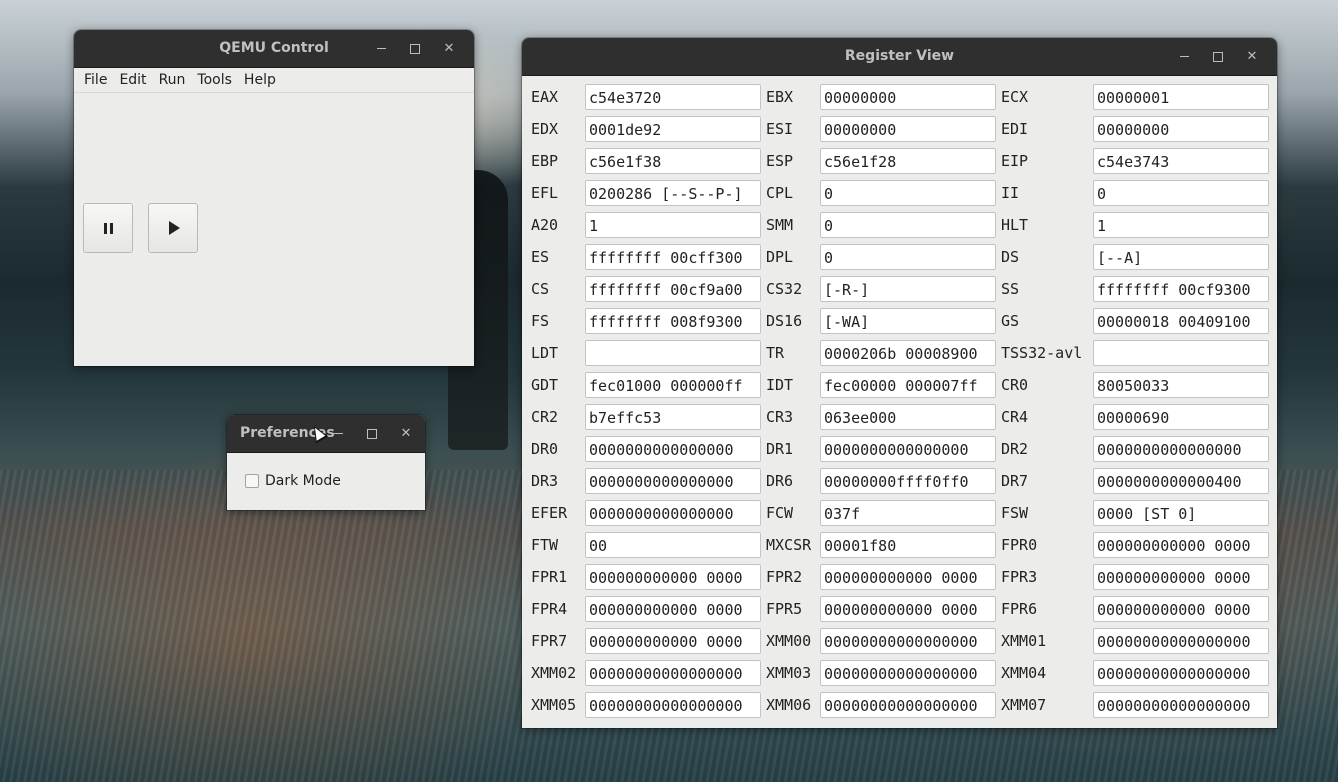 The height and width of the screenshot is (782, 1338). I want to click on register-value-field: 00, so click(673, 545).